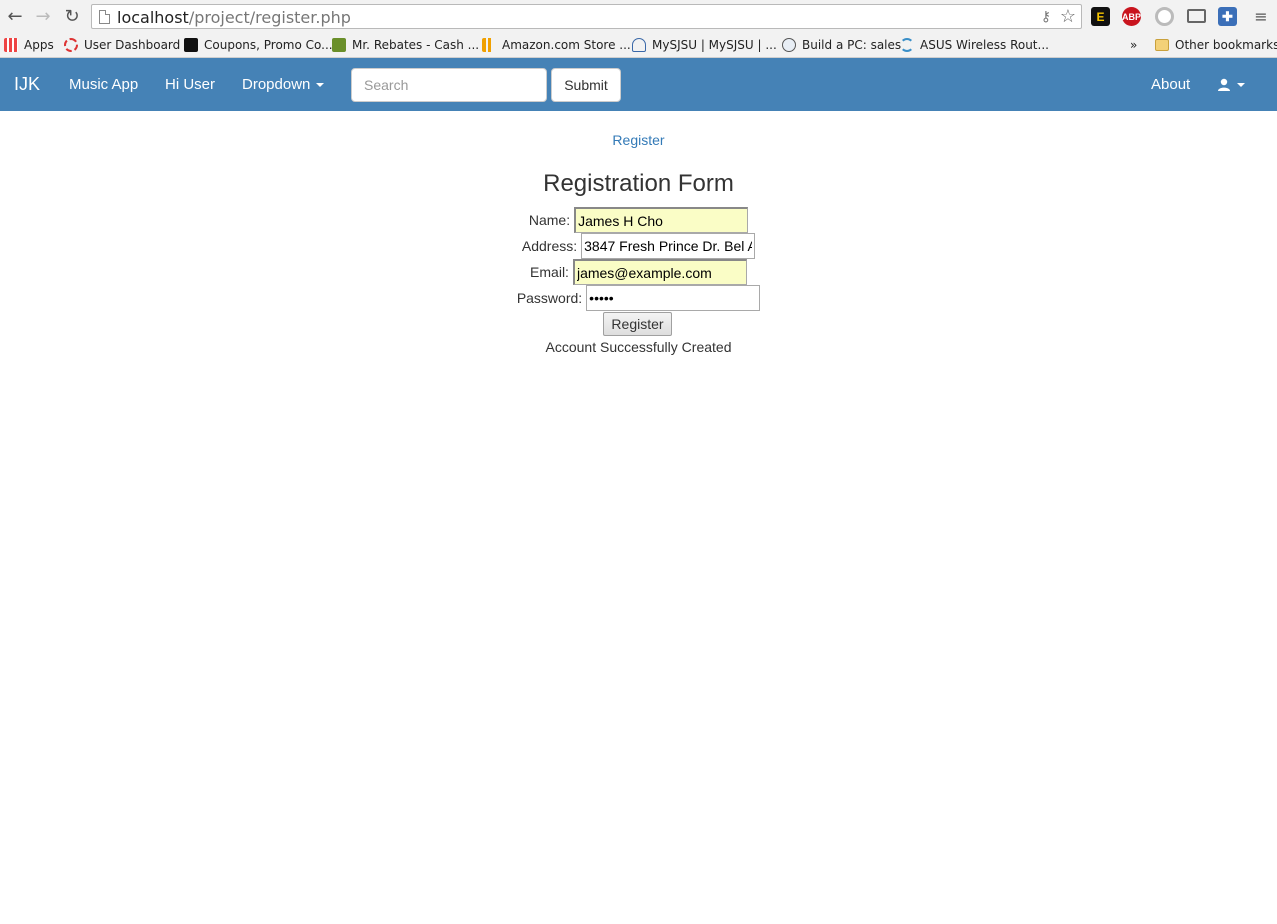 The width and height of the screenshot is (1277, 924). I want to click on reddit-icon, so click(789, 45).